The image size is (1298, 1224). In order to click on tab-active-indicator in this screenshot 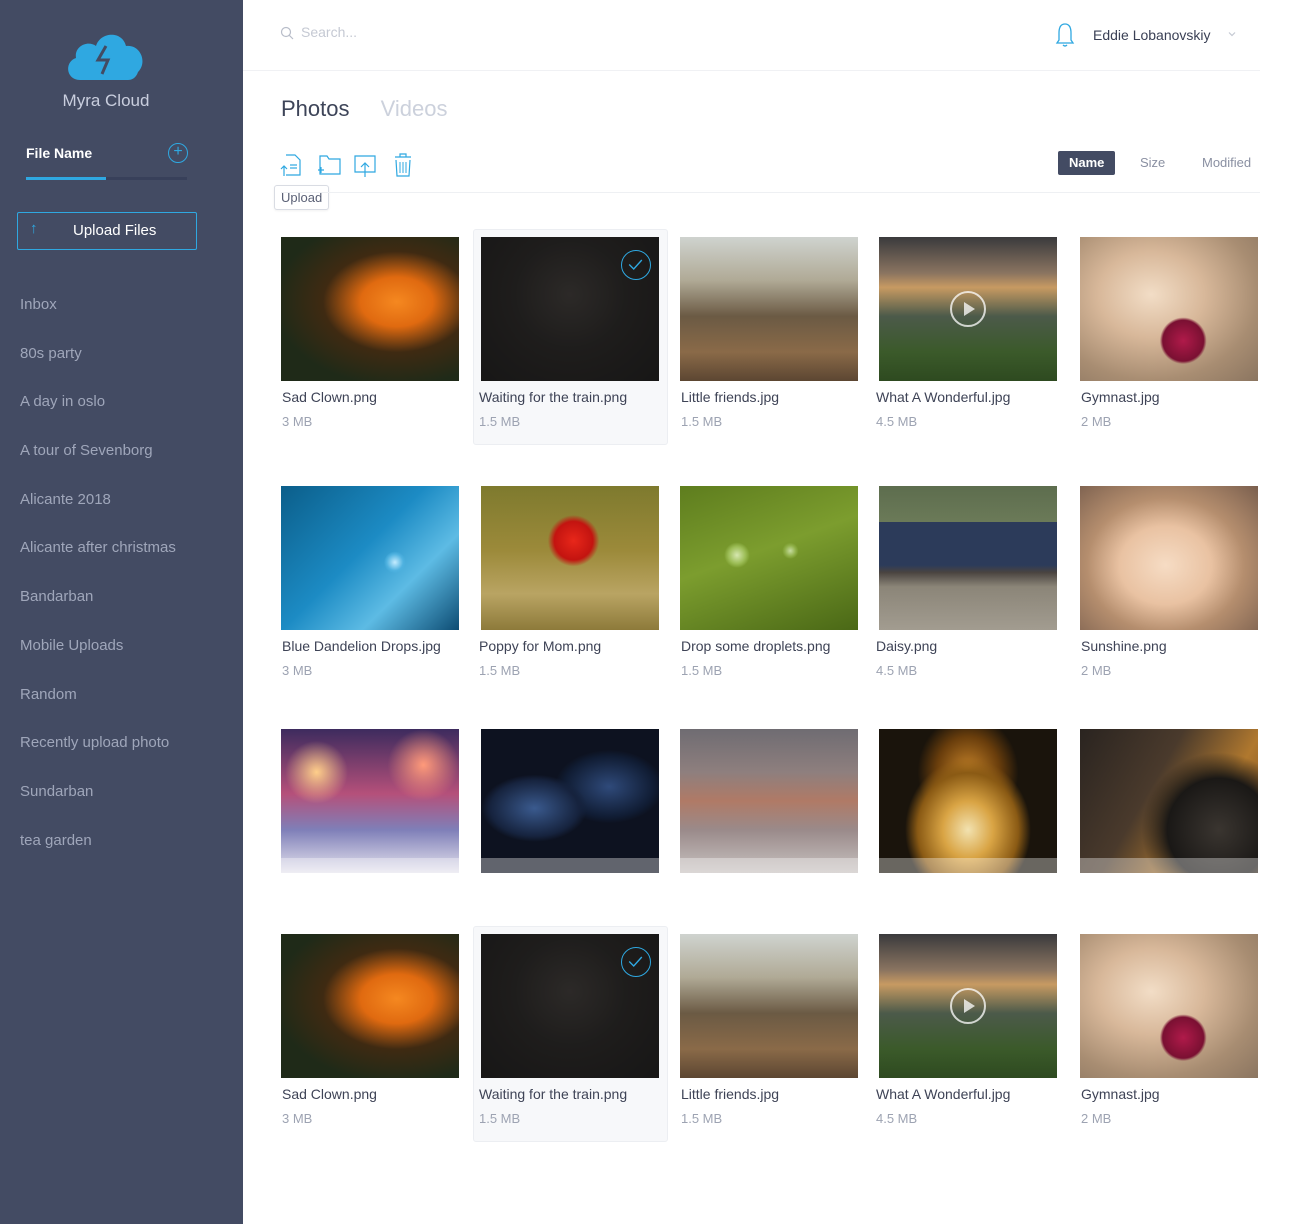, I will do `click(66, 178)`.